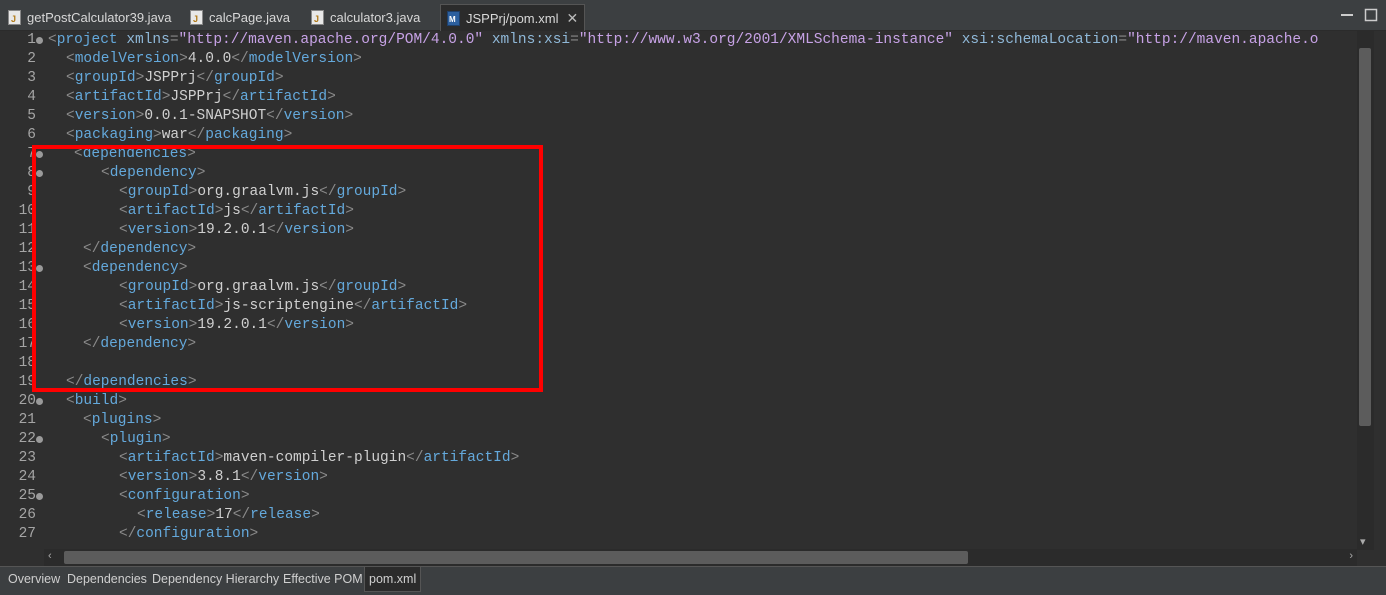  I want to click on svg-text: M, so click(452, 19).